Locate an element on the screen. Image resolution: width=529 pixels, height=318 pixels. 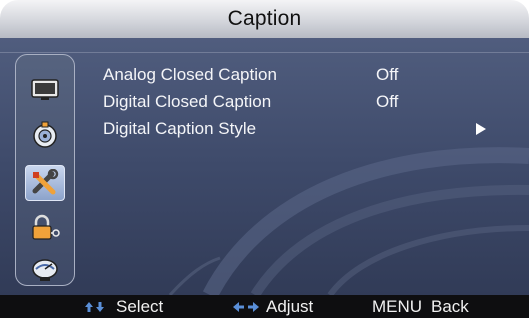
left-right-arrows-icon is located at coordinates (246, 307).